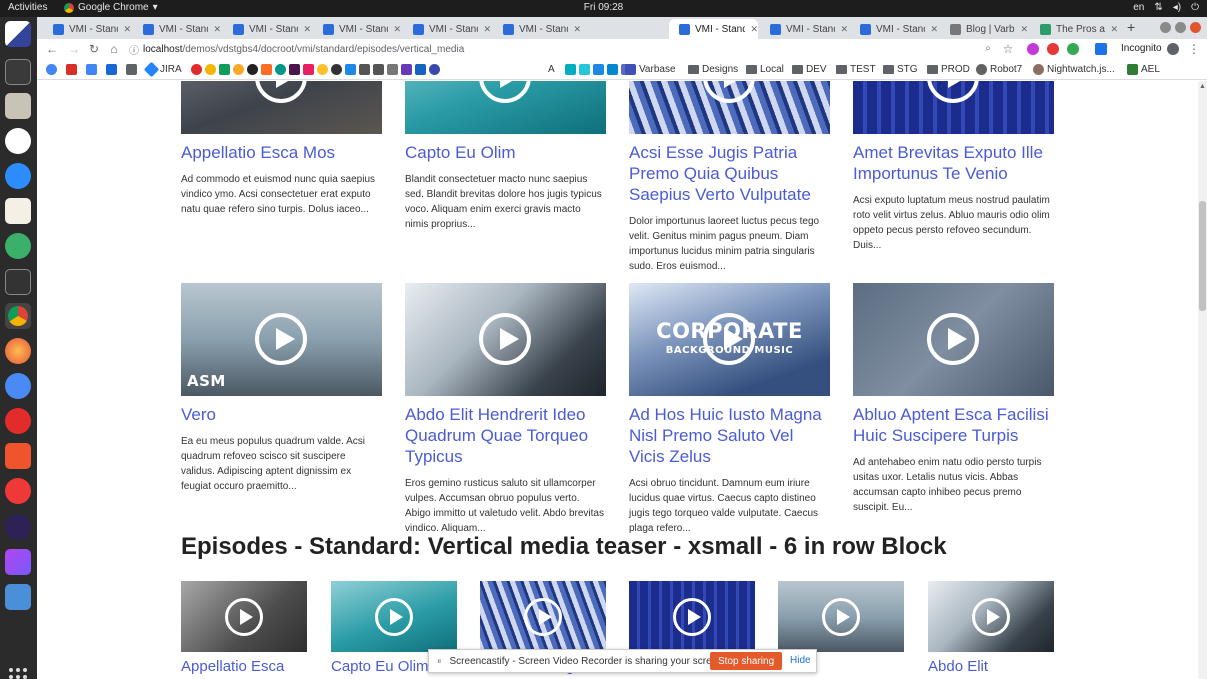  I want to click on minimize-button, so click(1165, 27).